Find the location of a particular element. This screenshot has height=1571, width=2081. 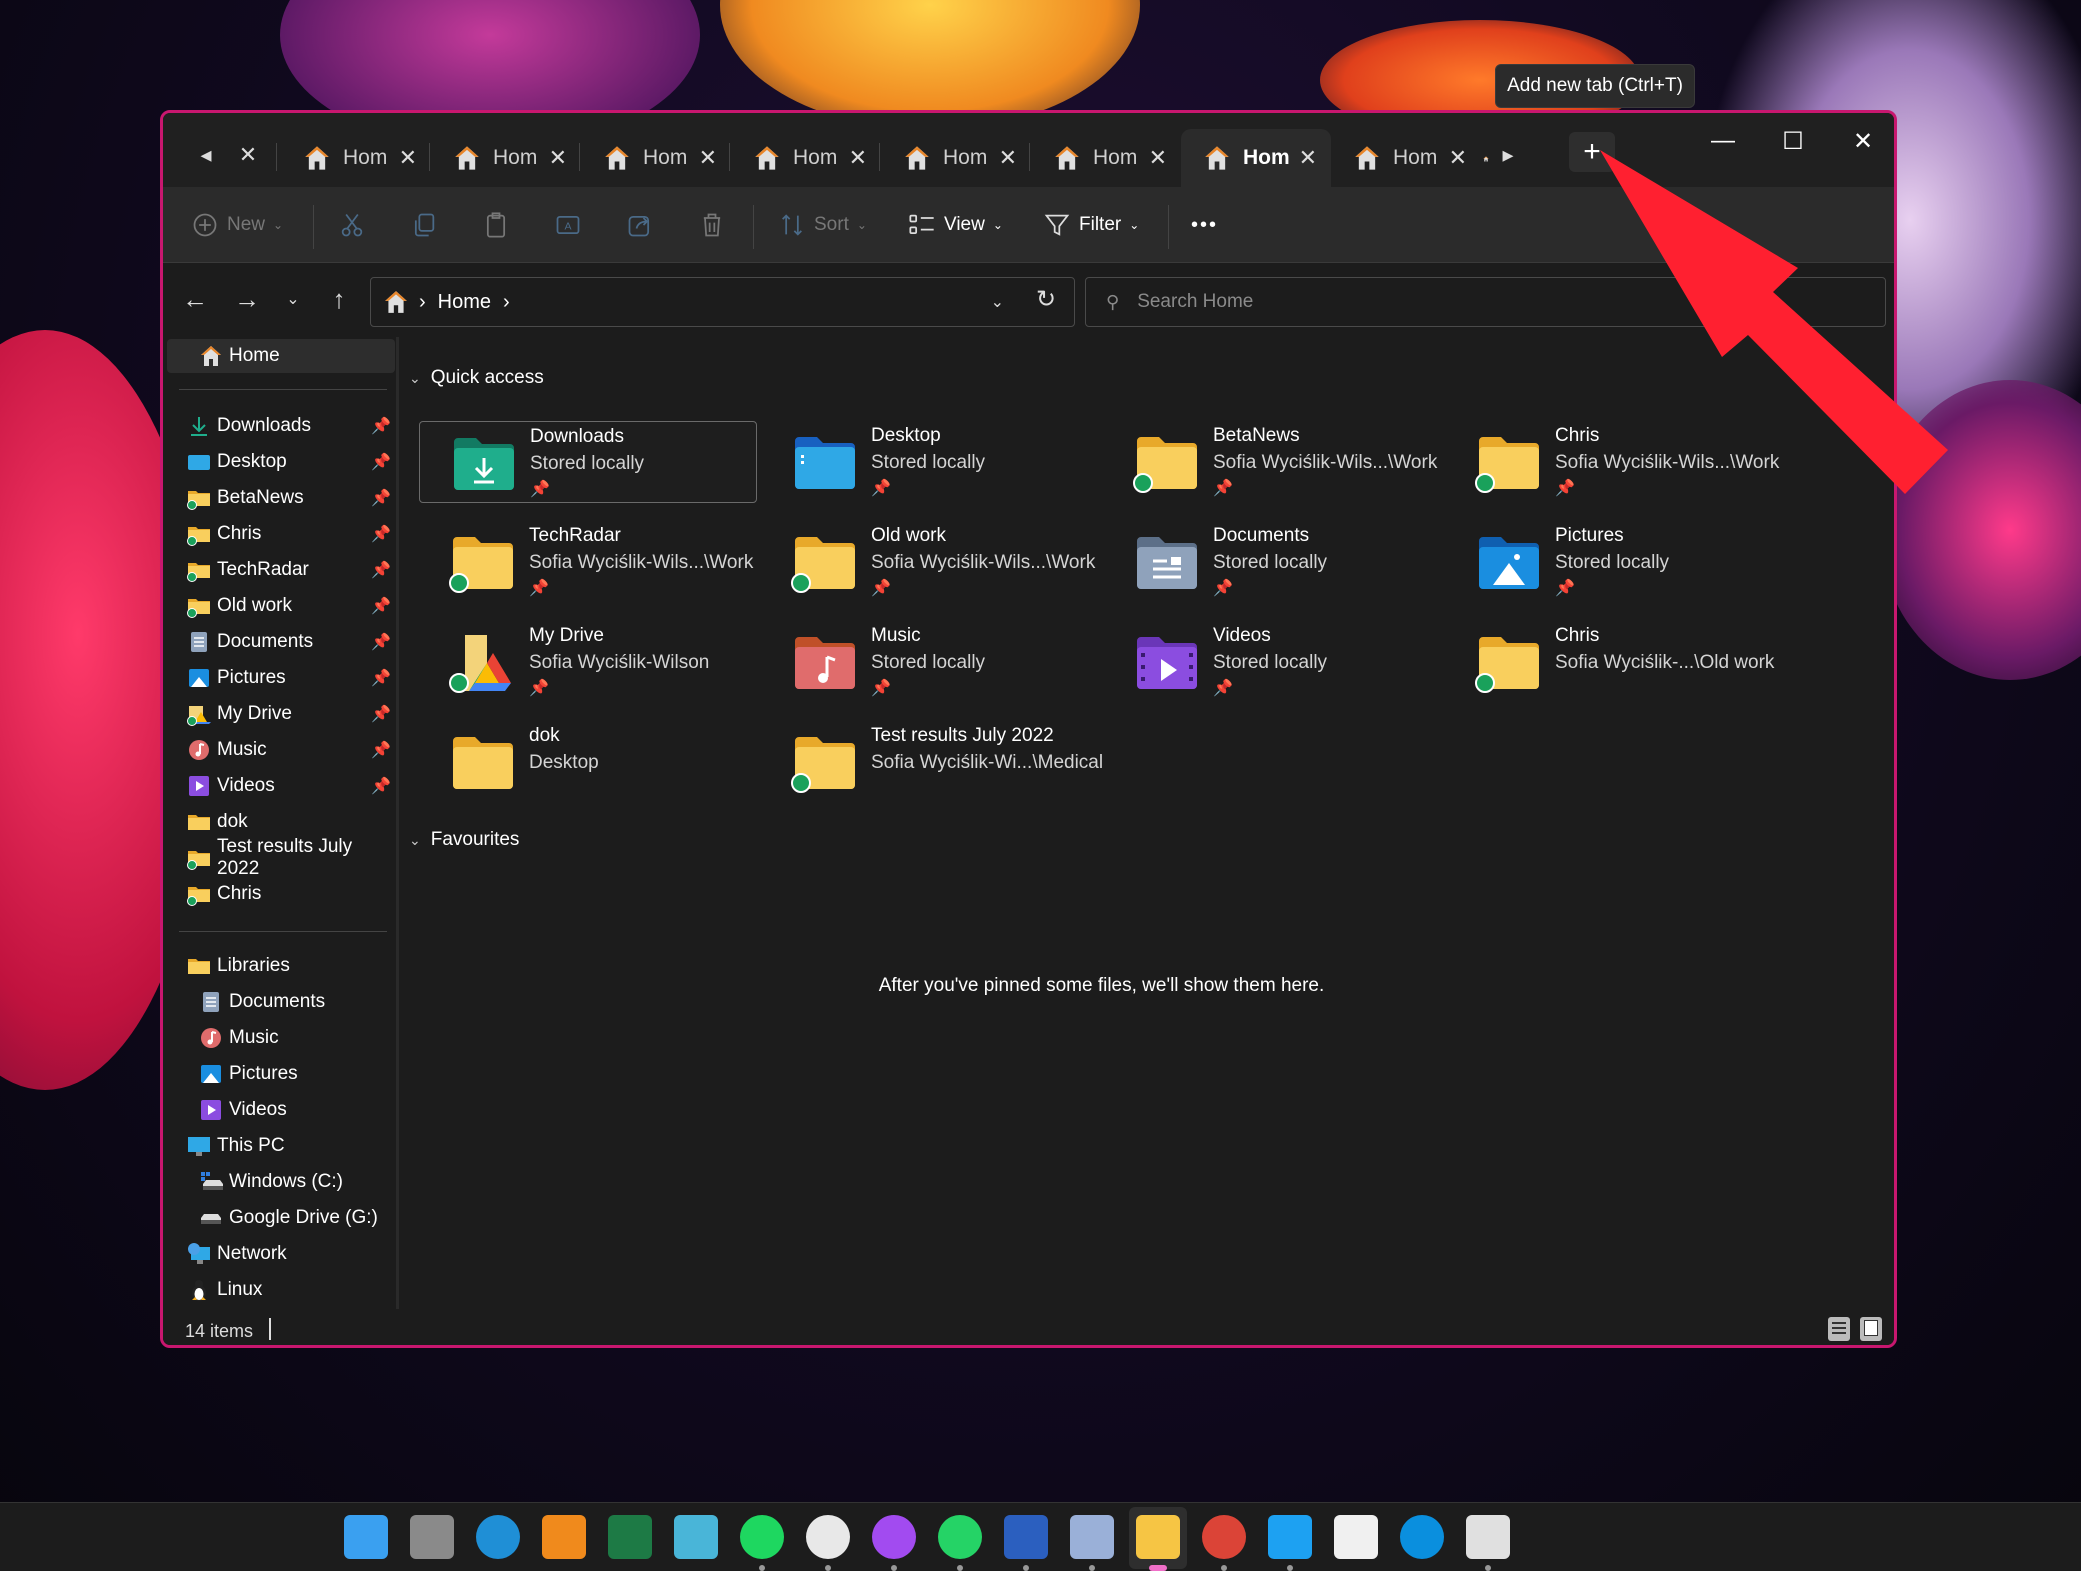

forward-button: → is located at coordinates (247, 299).